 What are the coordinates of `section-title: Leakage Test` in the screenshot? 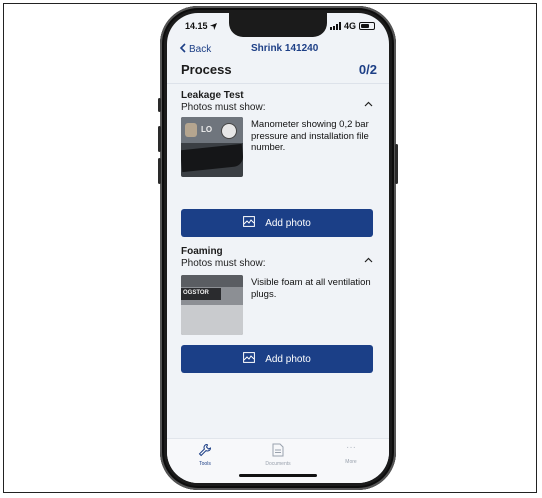 It's located at (212, 95).